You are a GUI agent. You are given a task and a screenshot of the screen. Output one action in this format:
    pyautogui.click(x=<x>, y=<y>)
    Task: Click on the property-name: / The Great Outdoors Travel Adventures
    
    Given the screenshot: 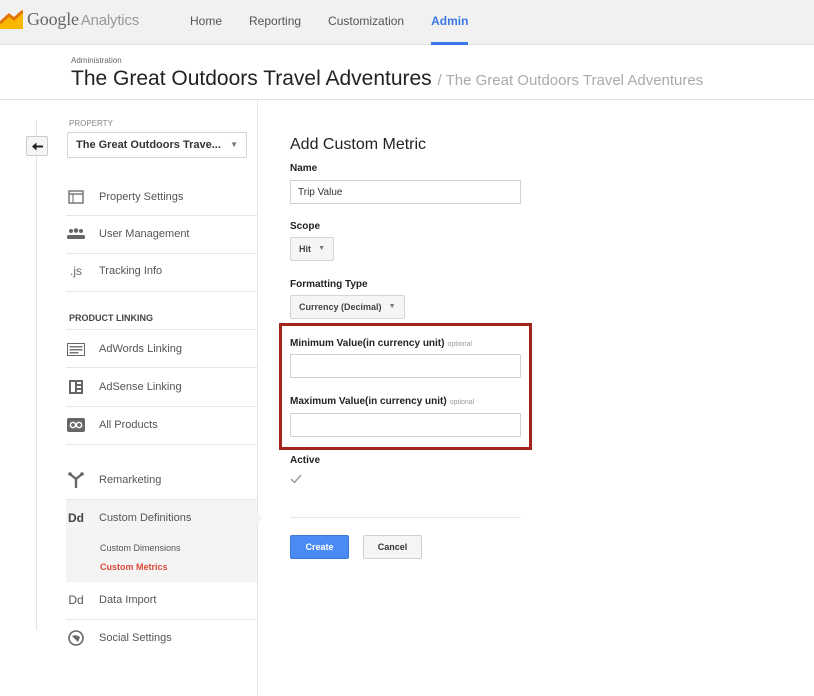 What is the action you would take?
    pyautogui.click(x=570, y=80)
    